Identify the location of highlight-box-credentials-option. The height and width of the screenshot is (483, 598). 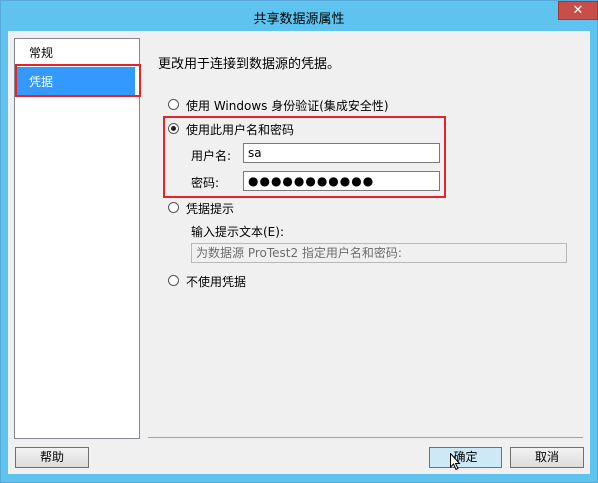
(304, 157).